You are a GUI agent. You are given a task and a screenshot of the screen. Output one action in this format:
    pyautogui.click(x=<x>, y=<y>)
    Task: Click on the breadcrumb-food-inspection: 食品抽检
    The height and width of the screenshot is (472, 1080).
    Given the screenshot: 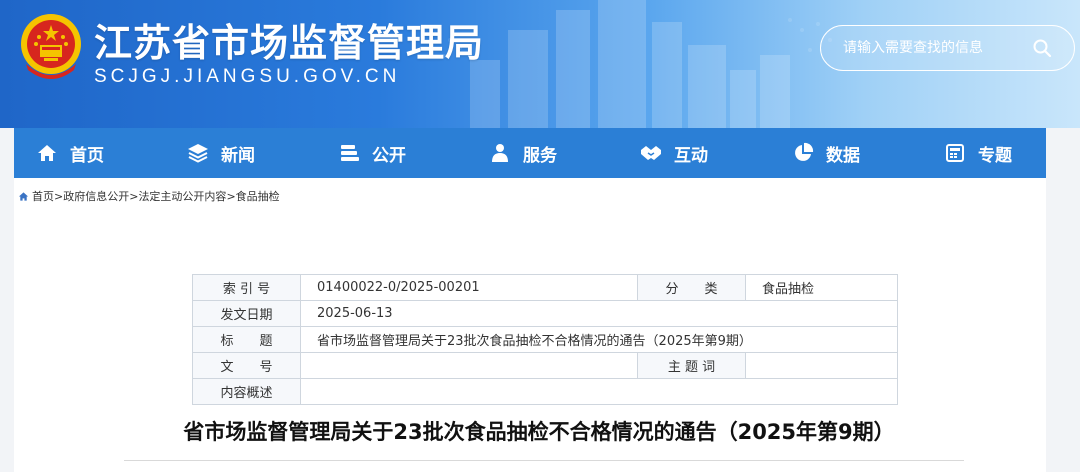 What is the action you would take?
    pyautogui.click(x=258, y=196)
    